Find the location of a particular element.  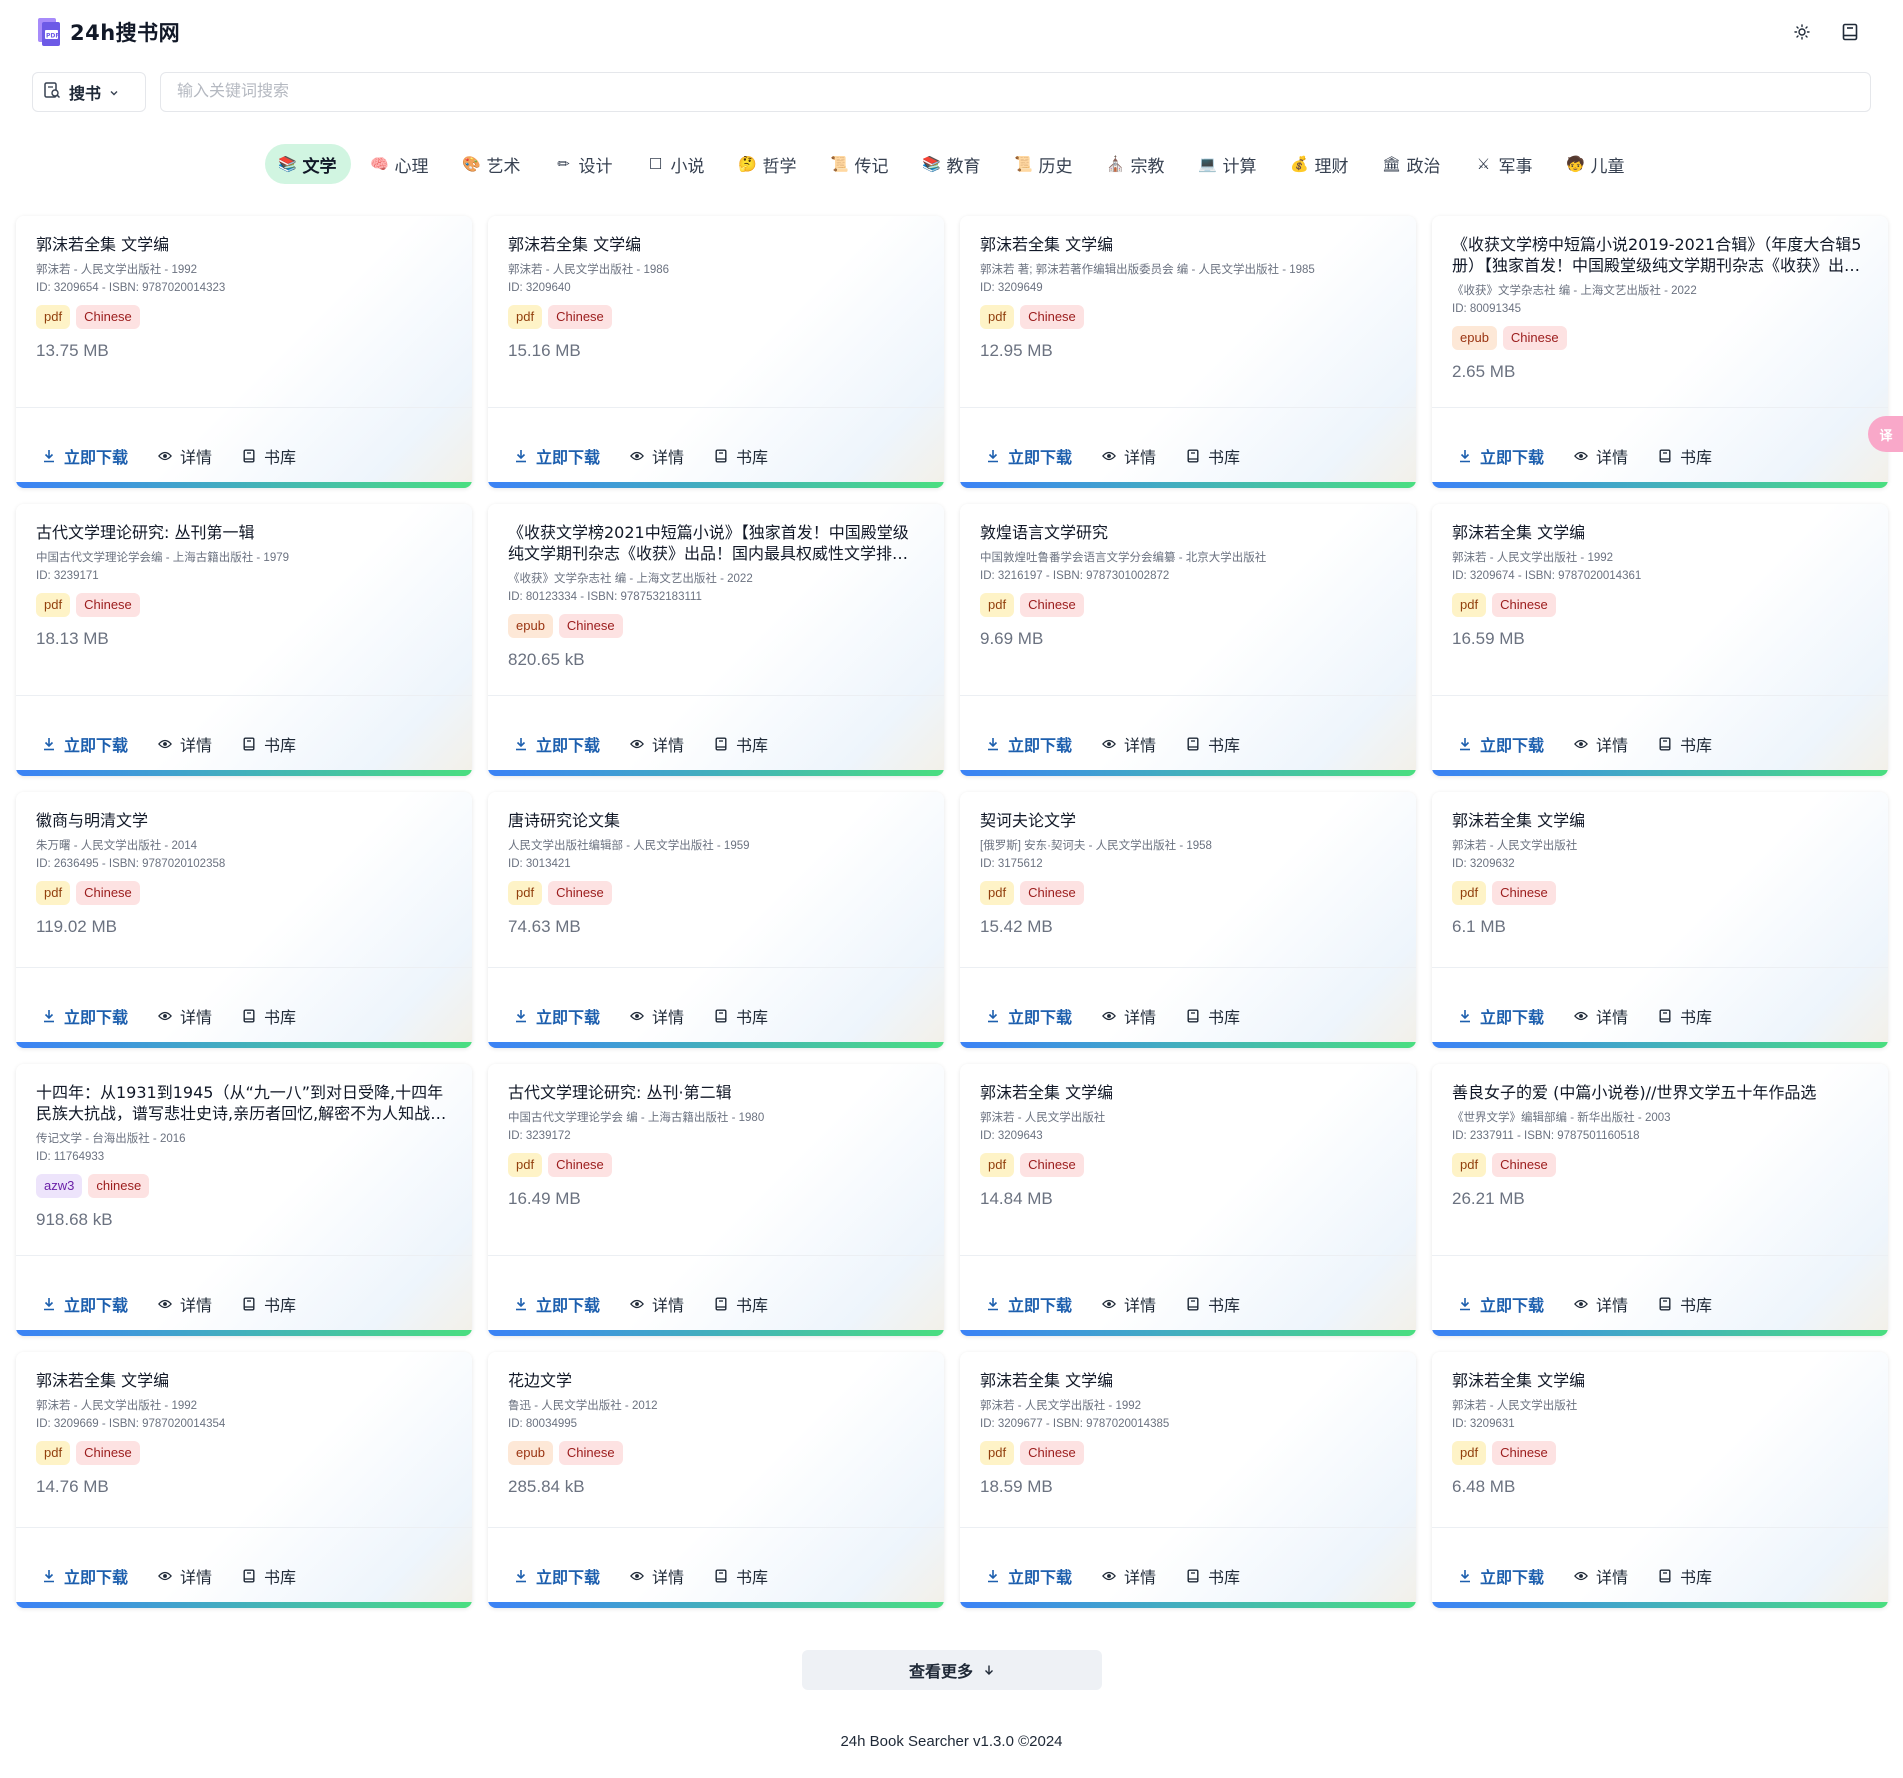

load-more-button: 查看更多 is located at coordinates (952, 1670).